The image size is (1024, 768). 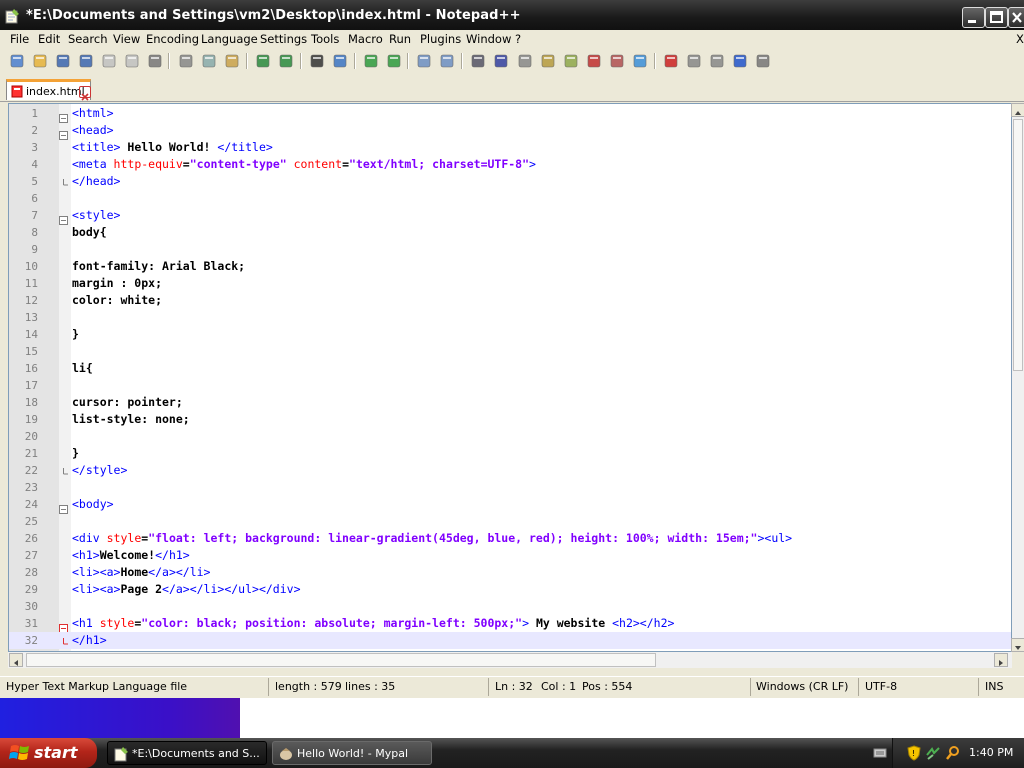 I want to click on code-line: 3 <title> Hello World! </title>, so click(x=510, y=147).